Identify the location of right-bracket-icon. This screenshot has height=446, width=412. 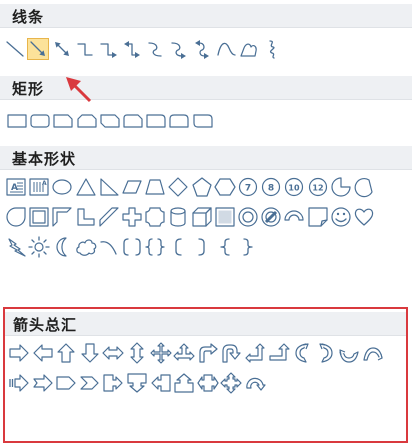
(202, 247).